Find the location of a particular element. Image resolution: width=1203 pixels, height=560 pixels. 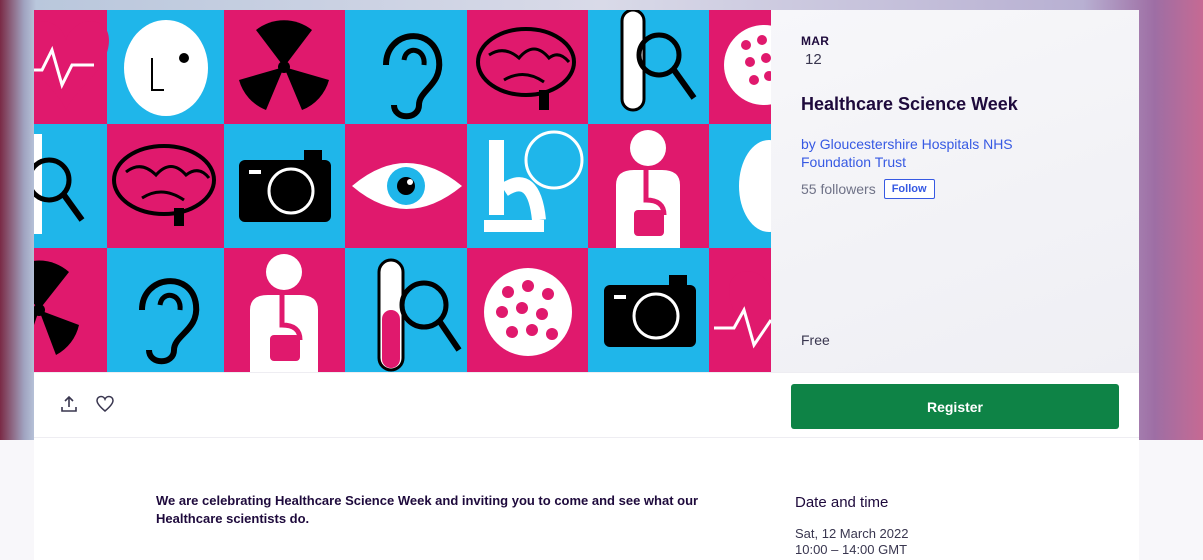

event-date-line: Sat, 12 March 2022 is located at coordinates (852, 533).